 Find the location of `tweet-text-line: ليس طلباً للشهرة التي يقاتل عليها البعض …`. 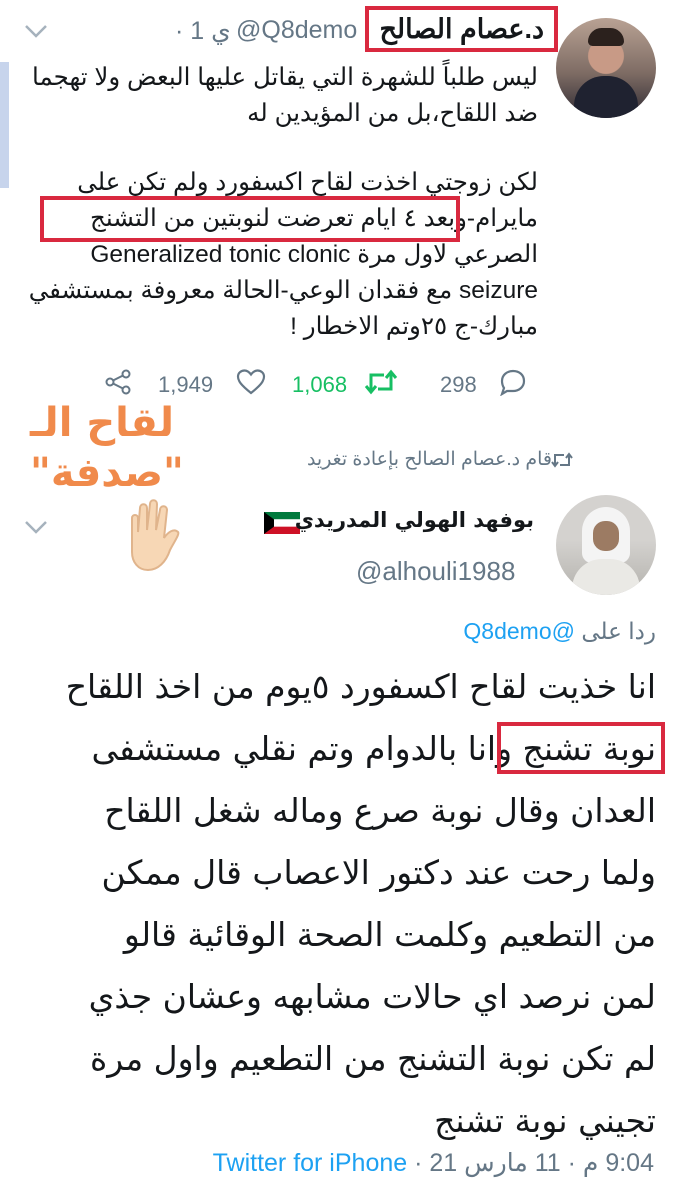

tweet-text-line: ليس طلباً للشهرة التي يقاتل عليها البعض … is located at coordinates (285, 77).